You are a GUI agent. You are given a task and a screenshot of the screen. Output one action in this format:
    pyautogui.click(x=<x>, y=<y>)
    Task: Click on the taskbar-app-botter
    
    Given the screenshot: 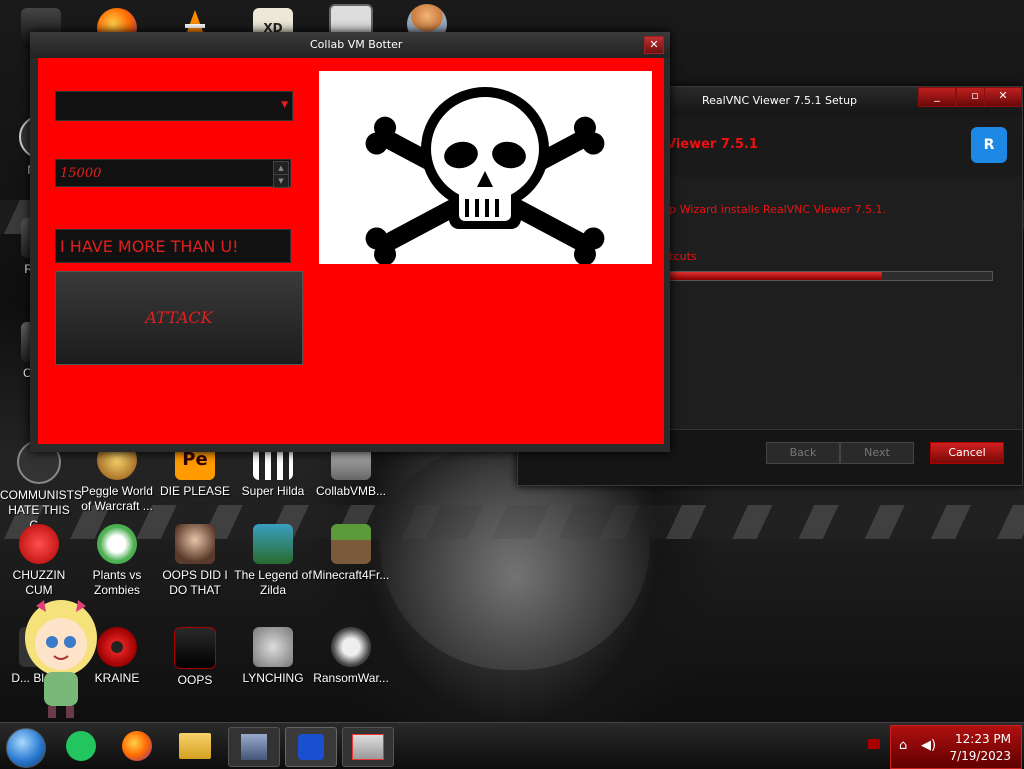 What is the action you would take?
    pyautogui.click(x=368, y=747)
    